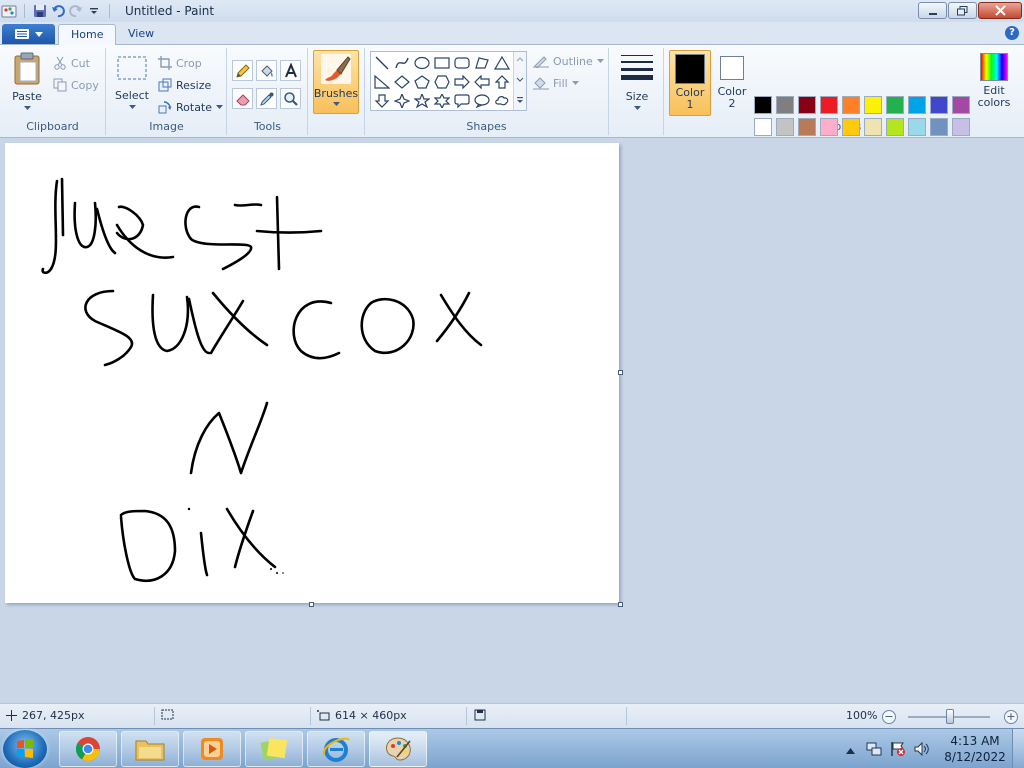 This screenshot has height=768, width=1024. Describe the element at coordinates (502, 100) in the screenshot. I see `cloud-callout-shape-icon` at that location.